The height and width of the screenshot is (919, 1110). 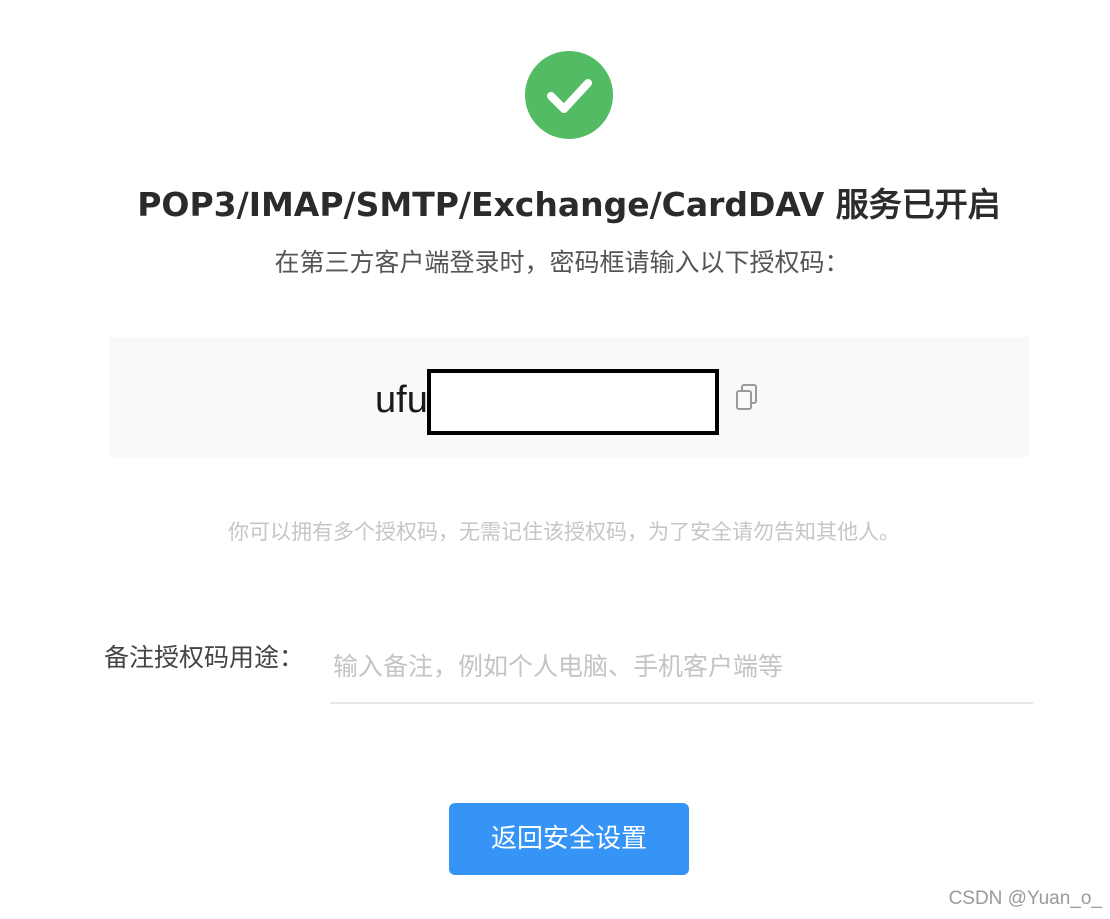 What do you see at coordinates (681, 667) in the screenshot?
I see `note-input` at bounding box center [681, 667].